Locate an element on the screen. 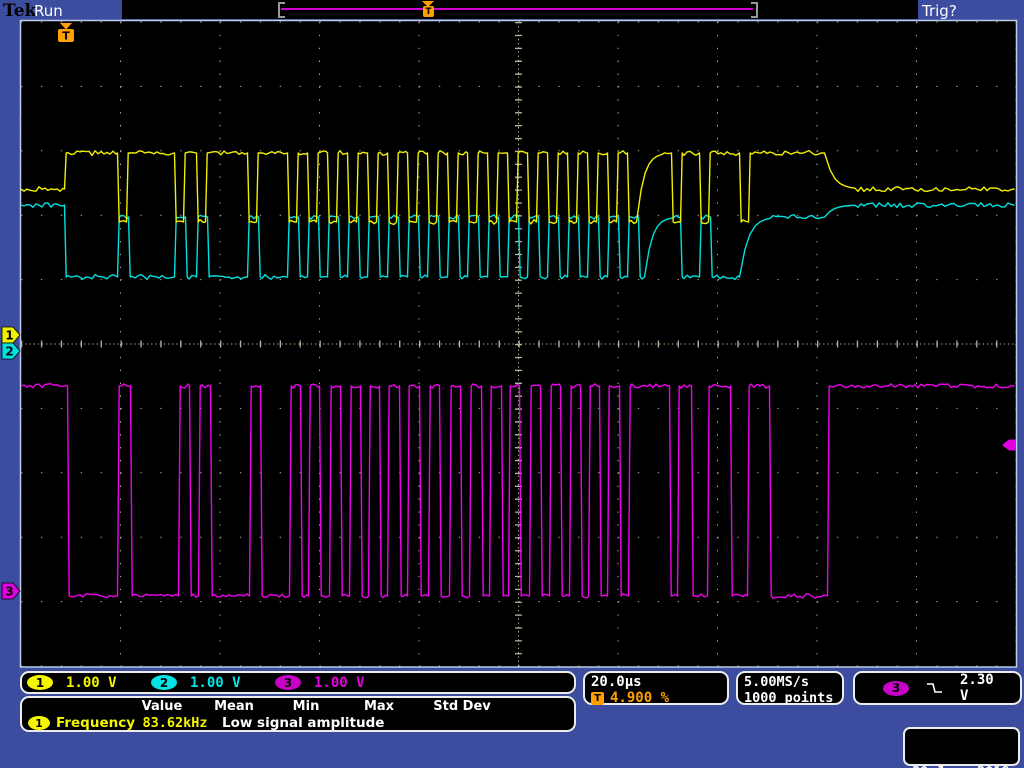 The width and height of the screenshot is (1024, 768). ch1-scale-group: 1 1.00 V is located at coordinates (89, 683).